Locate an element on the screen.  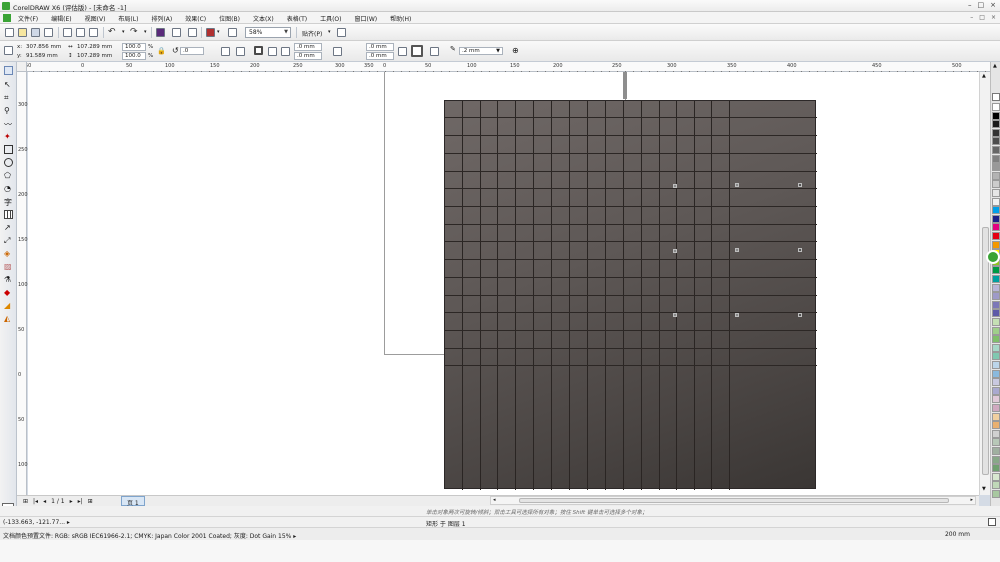
new-icon is located at coordinates (9, 32).